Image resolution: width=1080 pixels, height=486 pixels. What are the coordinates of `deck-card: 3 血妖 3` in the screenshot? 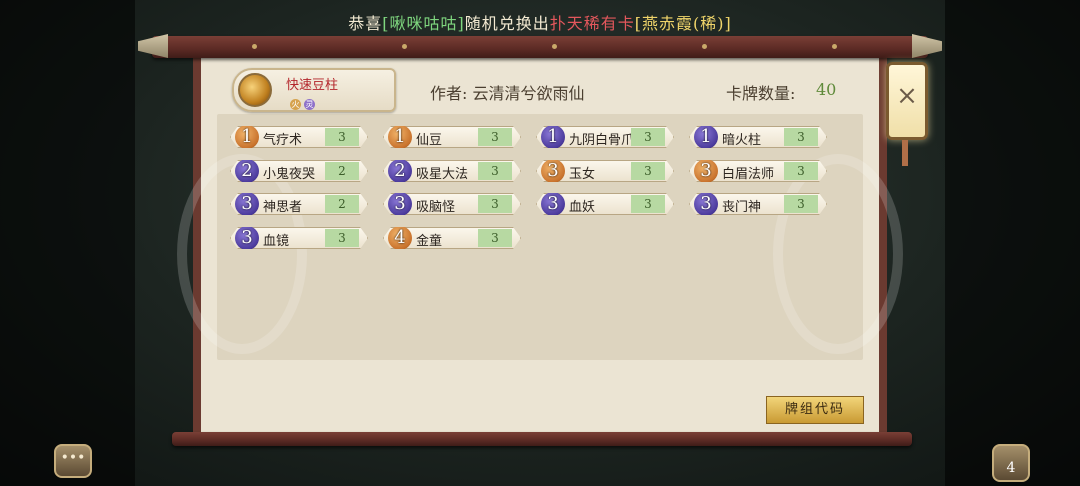 It's located at (605, 204).